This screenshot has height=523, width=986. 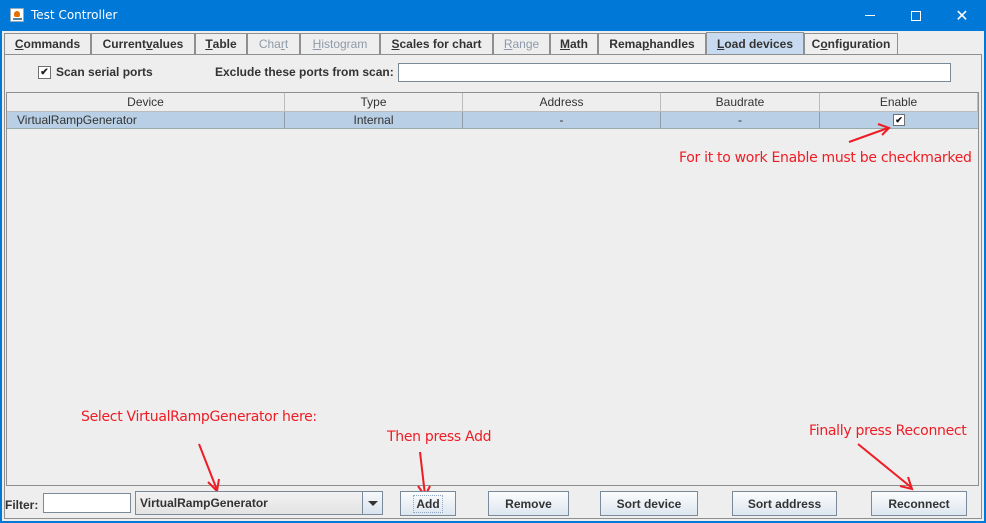 What do you see at coordinates (508, 44) in the screenshot?
I see `tab-mnemonic: R` at bounding box center [508, 44].